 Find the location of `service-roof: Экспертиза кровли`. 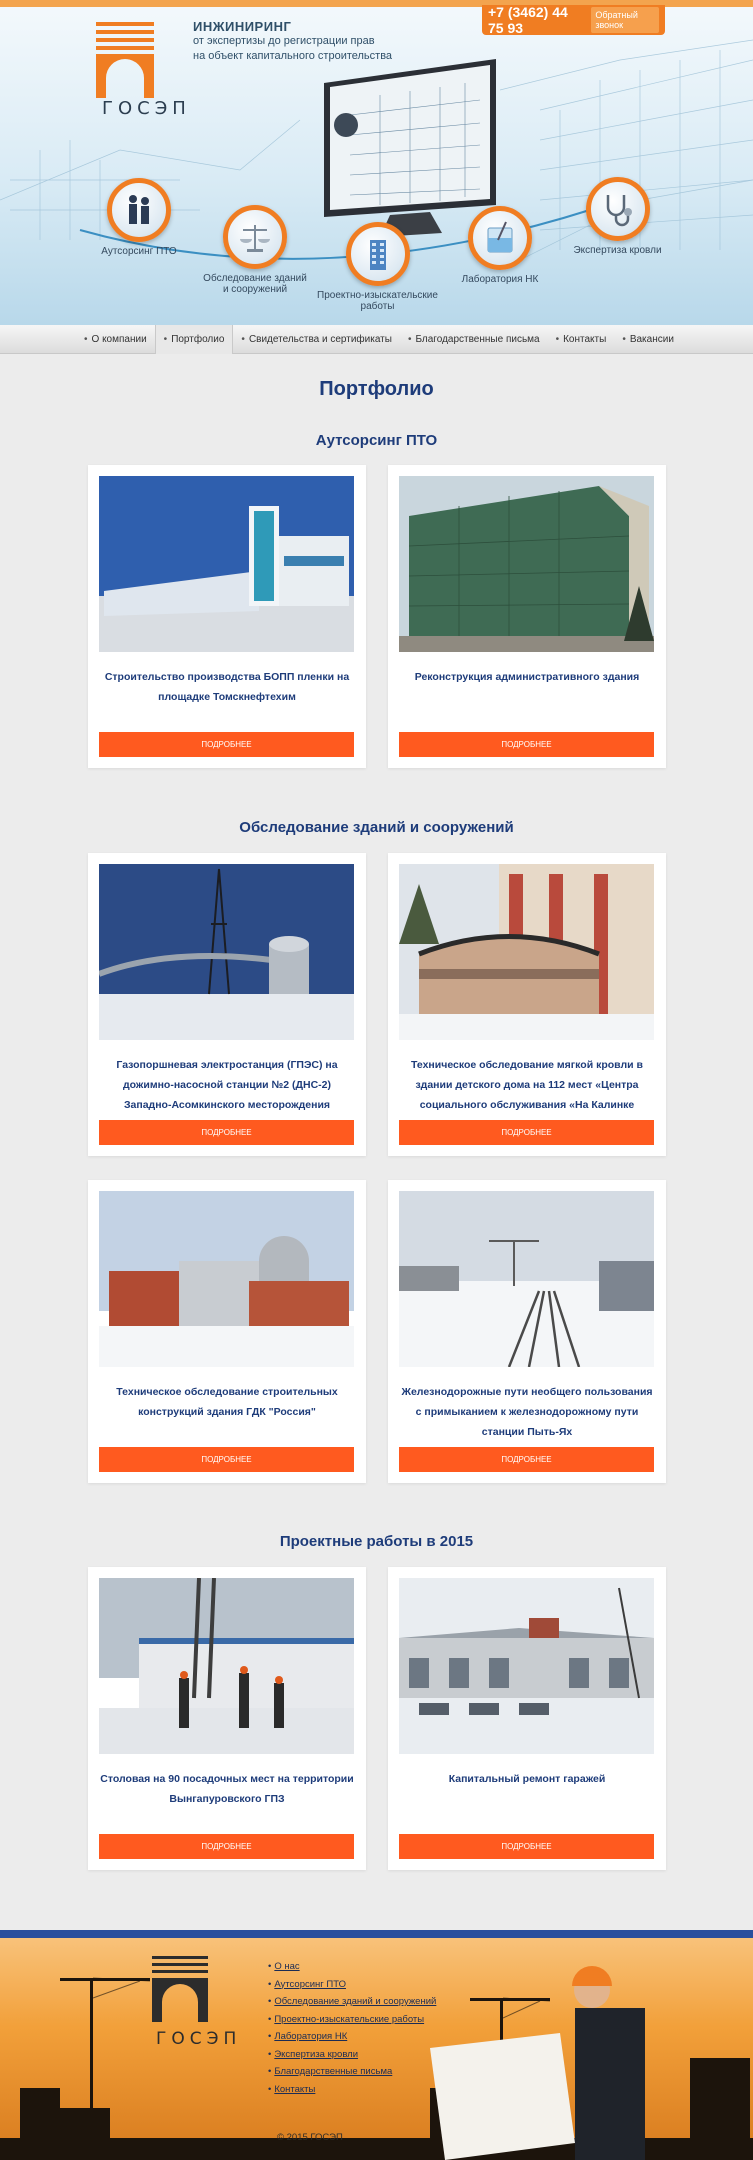

service-roof: Экспертиза кровли is located at coordinates (617, 216).